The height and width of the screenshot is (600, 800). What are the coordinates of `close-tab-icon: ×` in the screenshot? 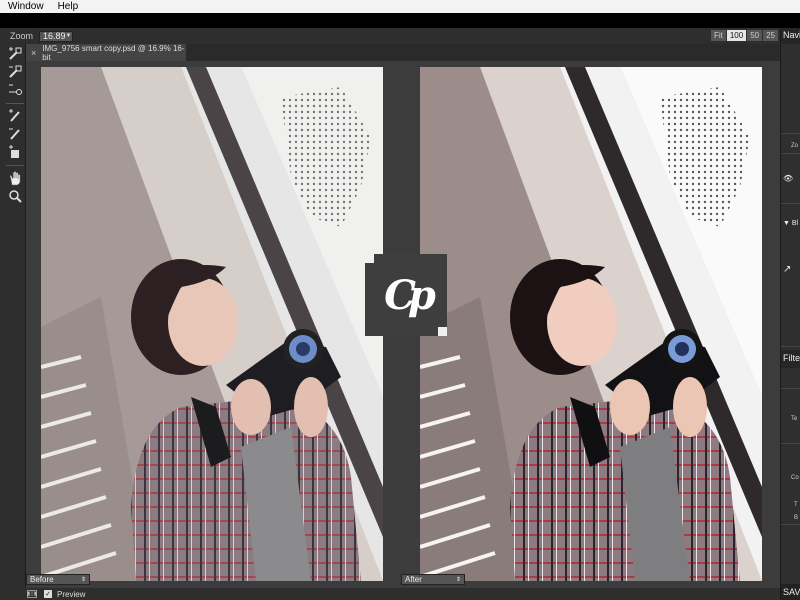 It's located at (34, 53).